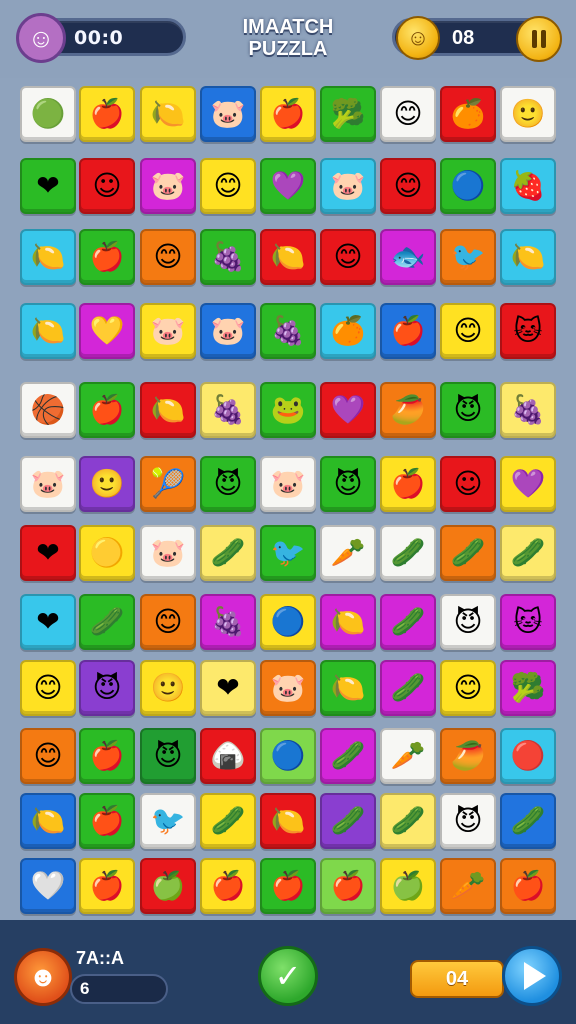 Image resolution: width=576 pixels, height=1024 pixels. What do you see at coordinates (41, 38) in the screenshot?
I see `player-avatar-icon: ☺` at bounding box center [41, 38].